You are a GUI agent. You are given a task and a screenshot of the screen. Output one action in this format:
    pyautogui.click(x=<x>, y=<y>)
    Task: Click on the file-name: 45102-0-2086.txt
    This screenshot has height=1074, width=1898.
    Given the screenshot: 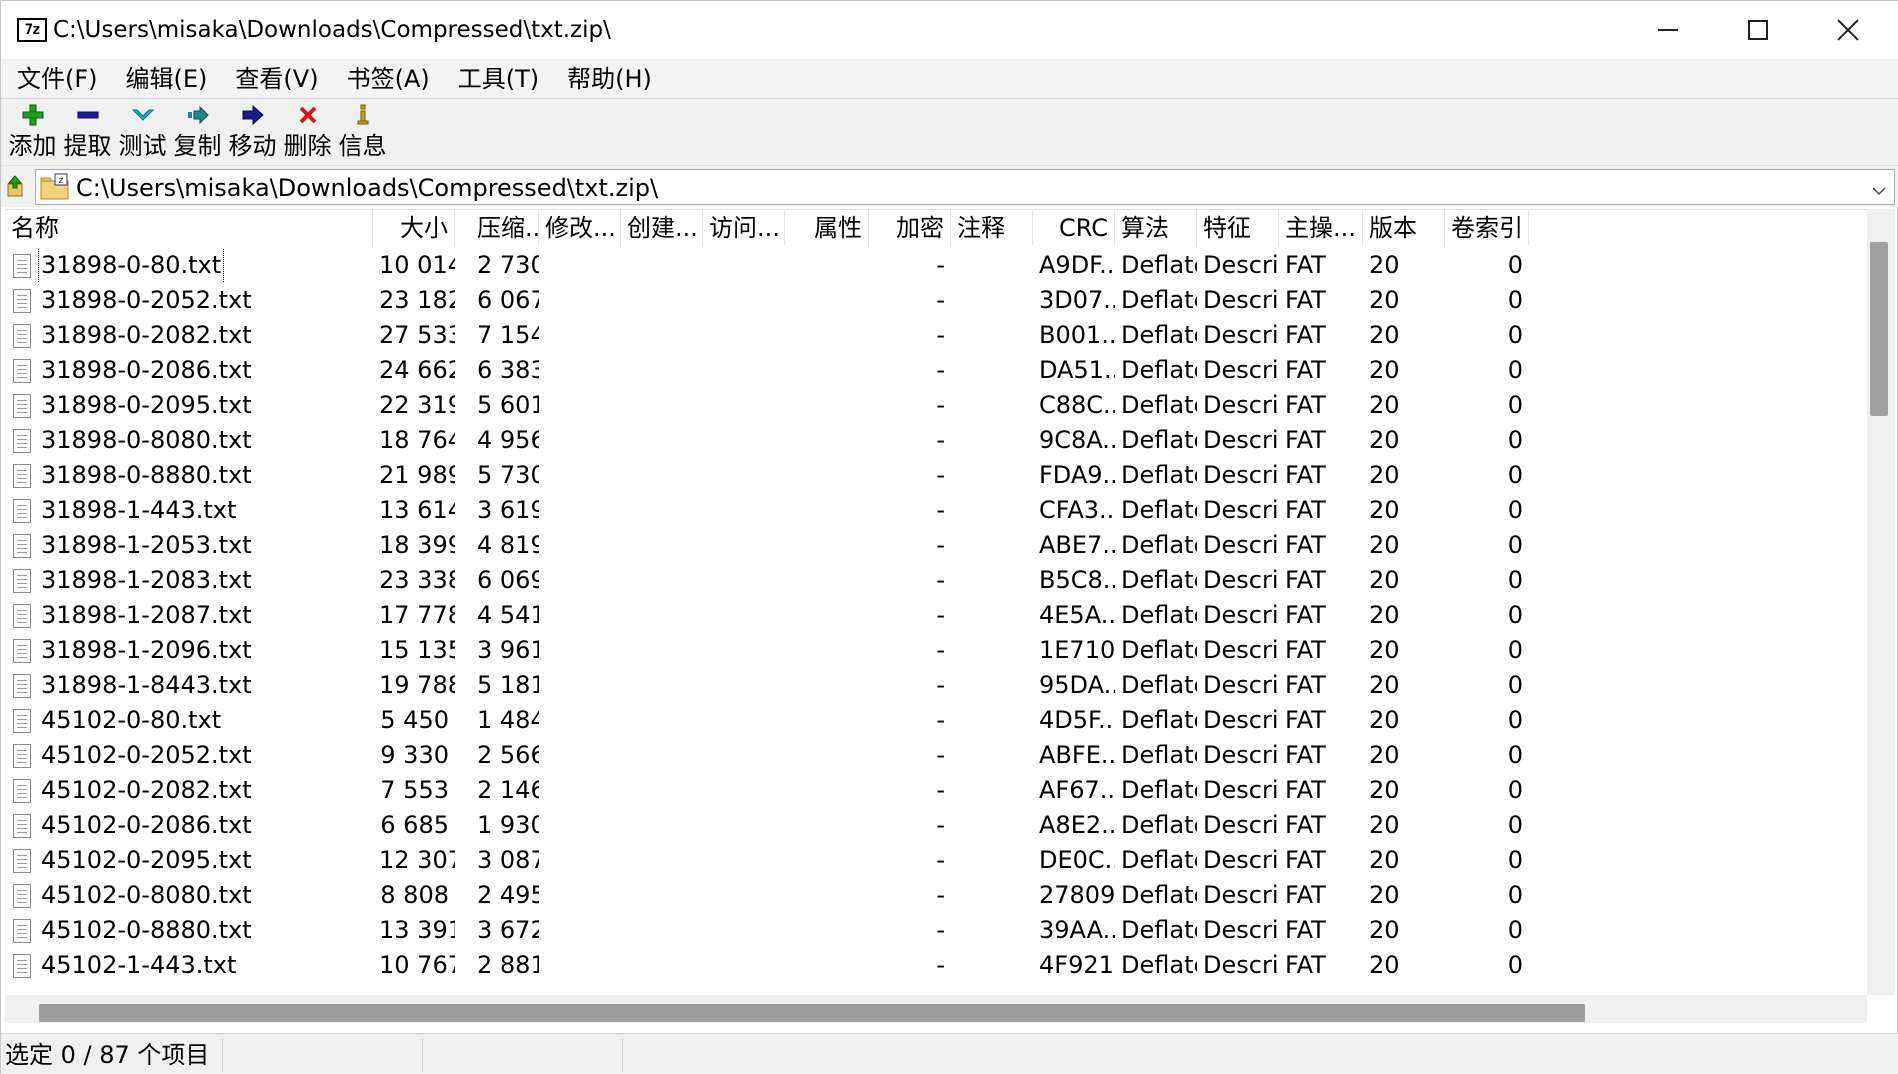 What is the action you would take?
    pyautogui.click(x=146, y=825)
    